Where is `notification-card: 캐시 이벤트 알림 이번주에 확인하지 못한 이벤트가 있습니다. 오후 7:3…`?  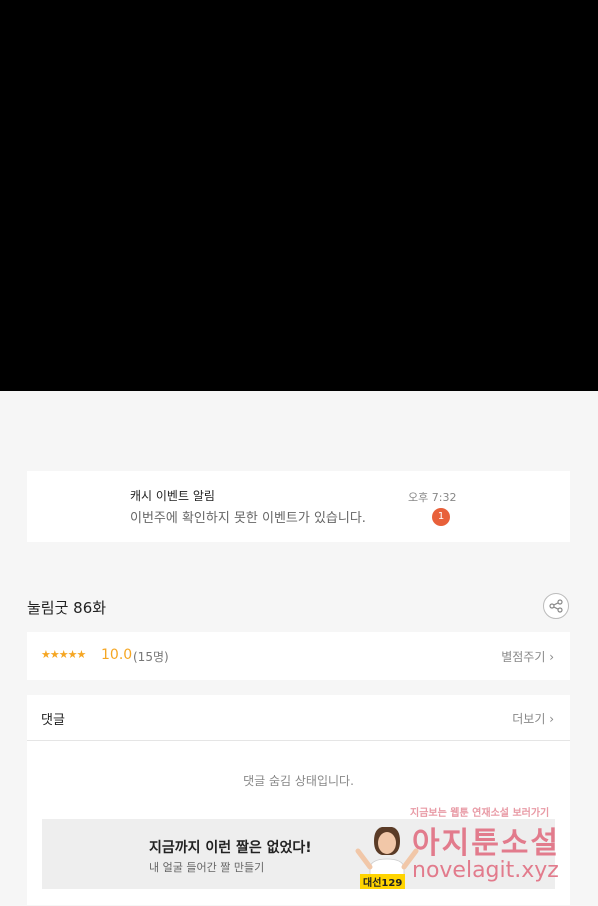 notification-card: 캐시 이벤트 알림 이번주에 확인하지 못한 이벤트가 있습니다. 오후 7:3… is located at coordinates (298, 506).